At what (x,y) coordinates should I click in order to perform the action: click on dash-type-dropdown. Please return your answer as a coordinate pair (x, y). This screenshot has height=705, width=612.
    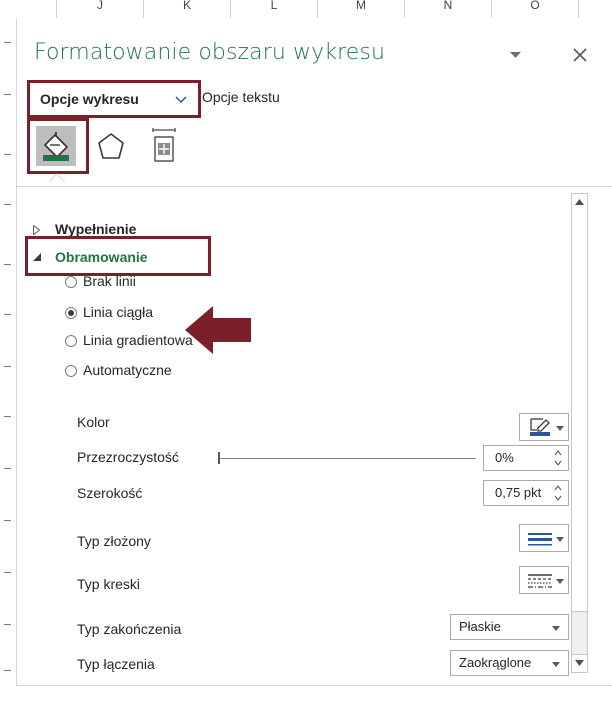
    Looking at the image, I should click on (544, 580).